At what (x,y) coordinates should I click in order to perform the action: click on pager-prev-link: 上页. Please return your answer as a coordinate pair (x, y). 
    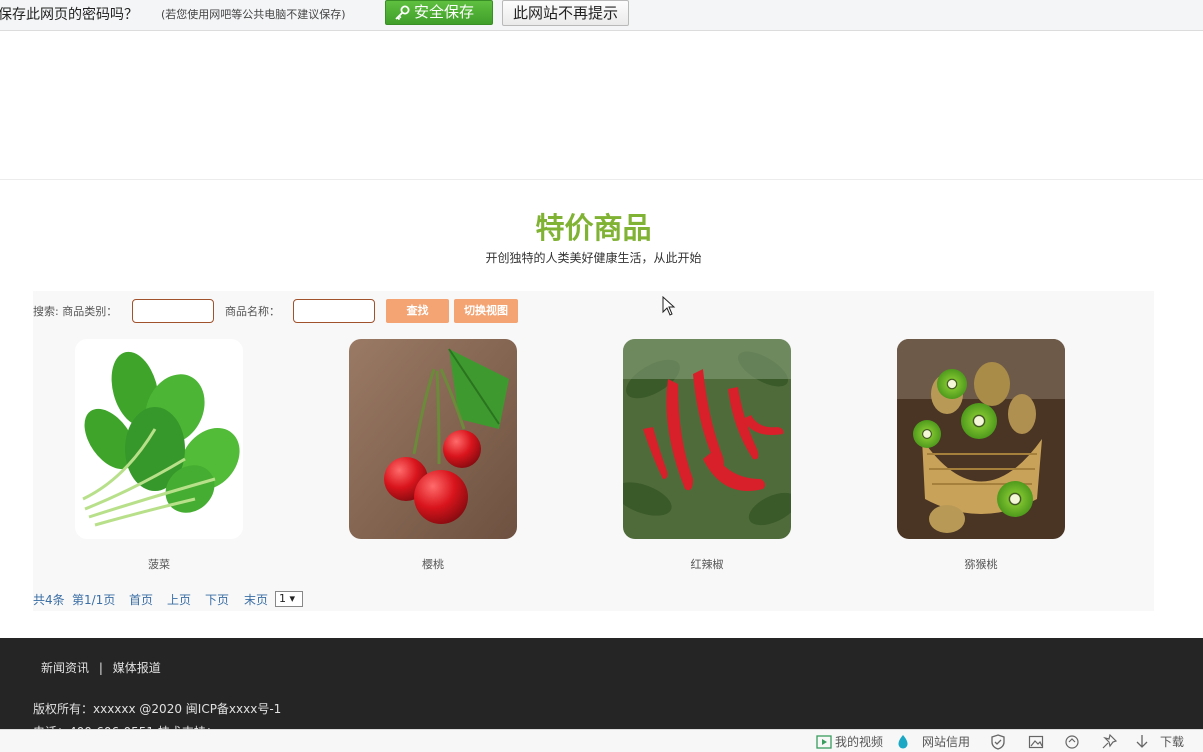
    Looking at the image, I should click on (179, 599).